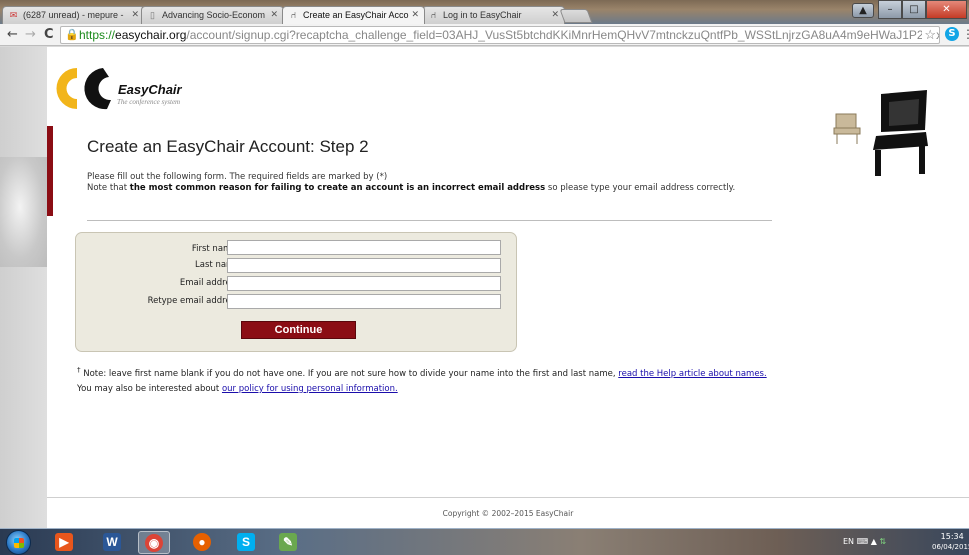 The width and height of the screenshot is (969, 555). I want to click on first-name-input, so click(364, 247).